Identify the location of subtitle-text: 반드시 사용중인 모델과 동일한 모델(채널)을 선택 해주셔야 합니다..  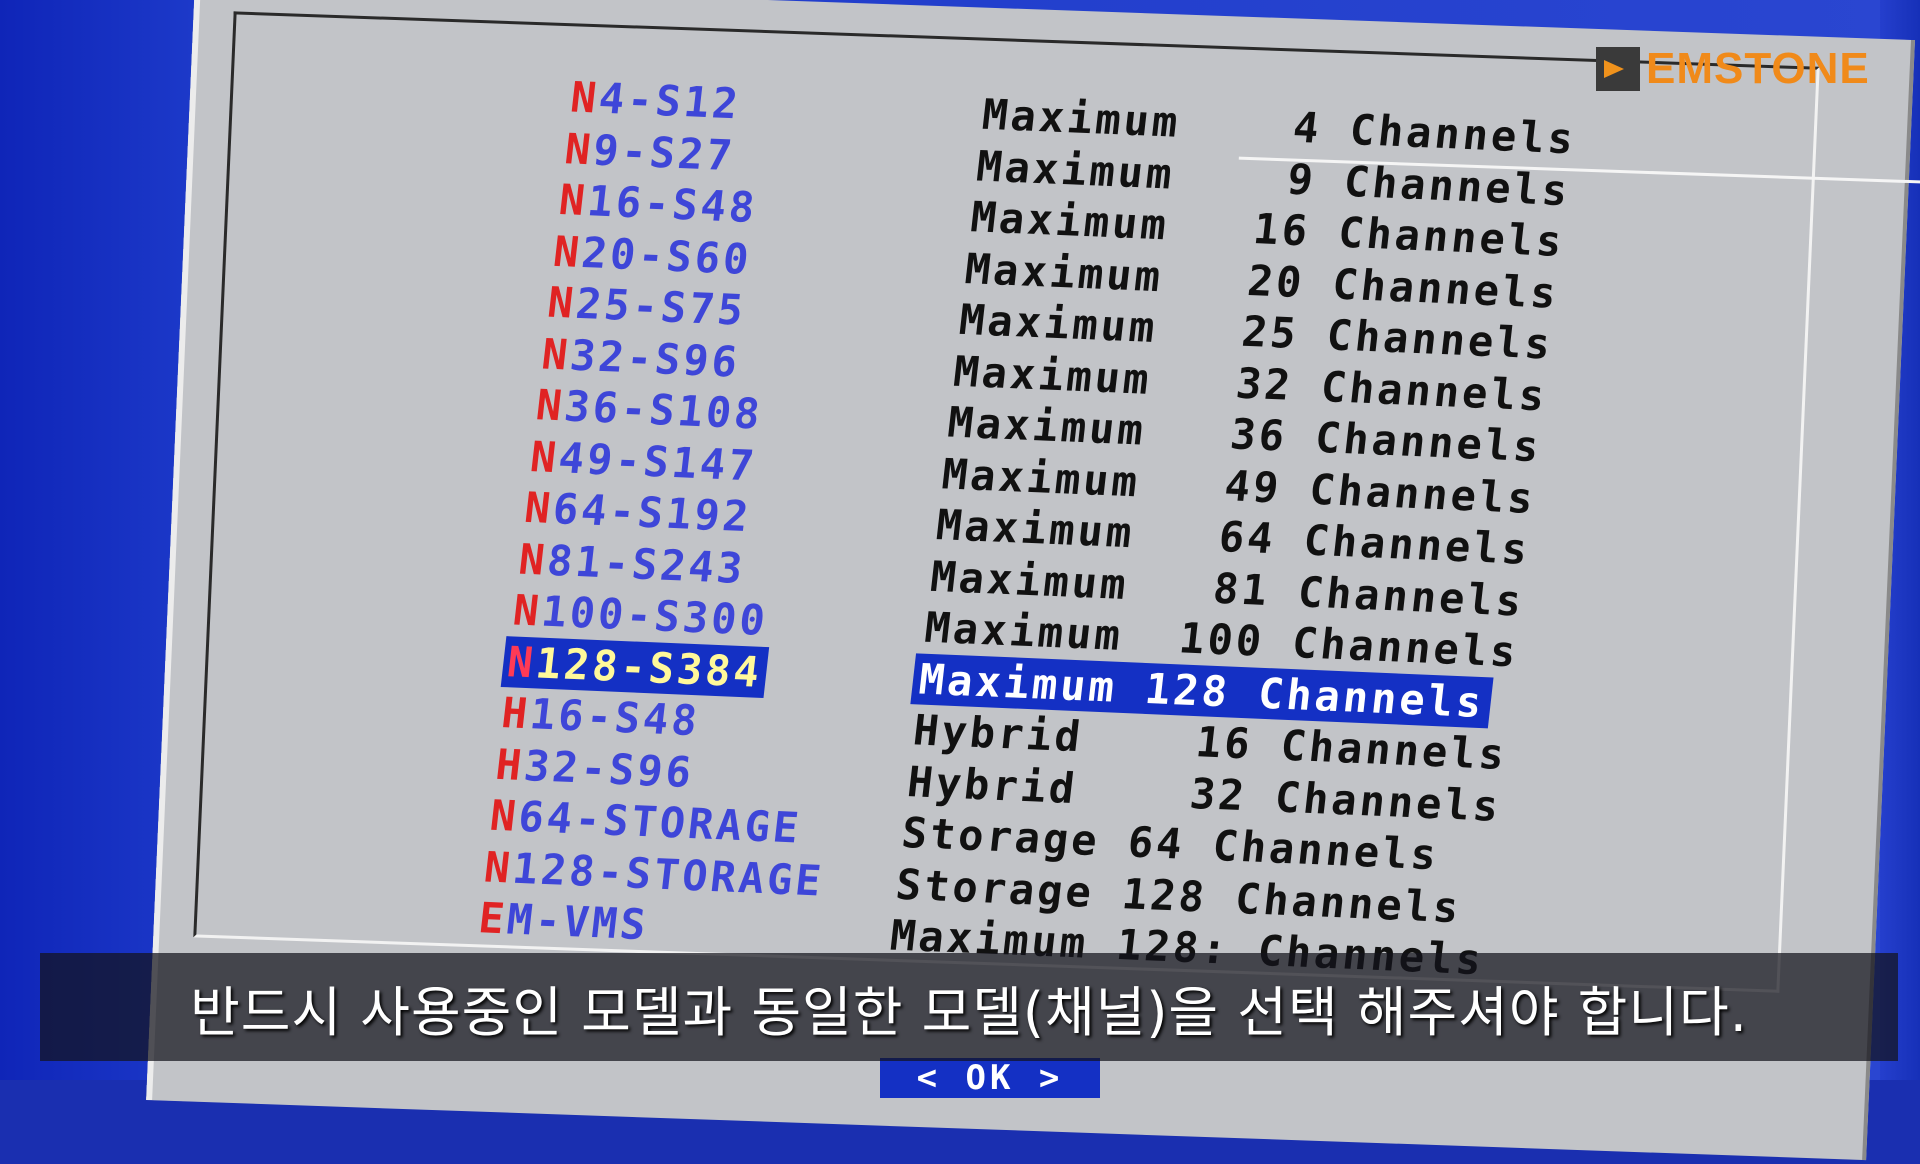
(969, 1012).